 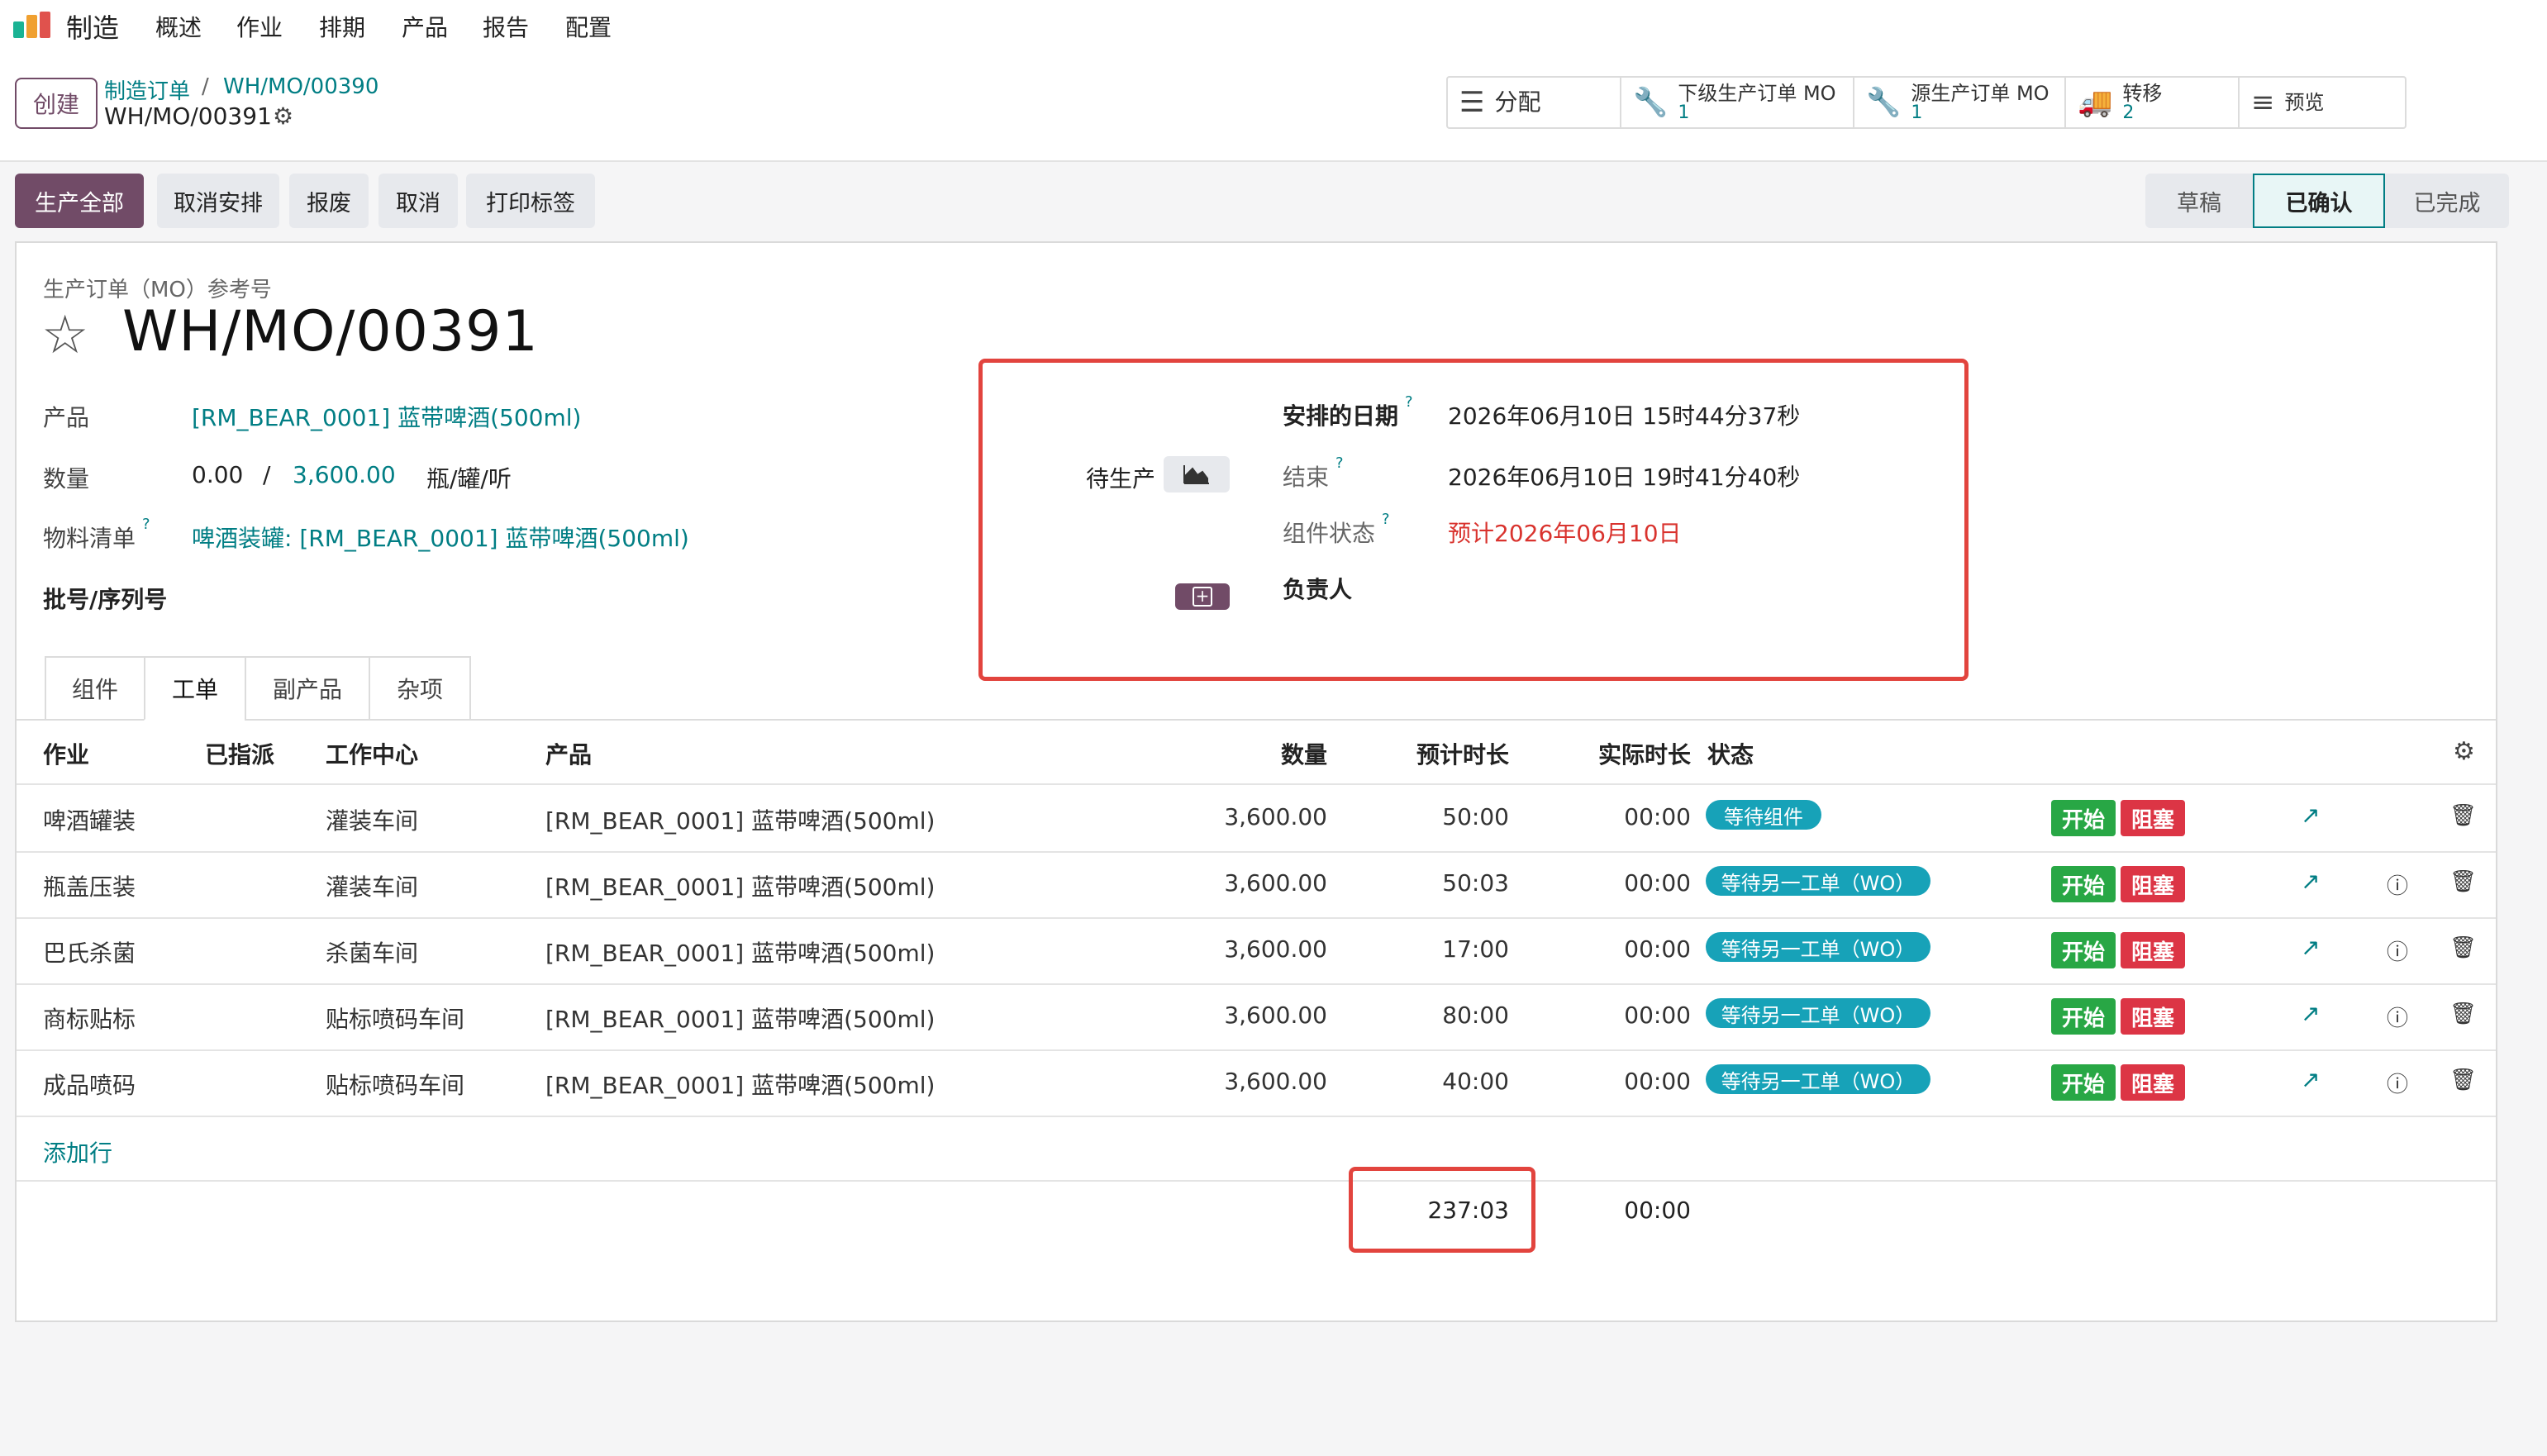 I want to click on column-header-workcenter: 工作中心, so click(x=372, y=753).